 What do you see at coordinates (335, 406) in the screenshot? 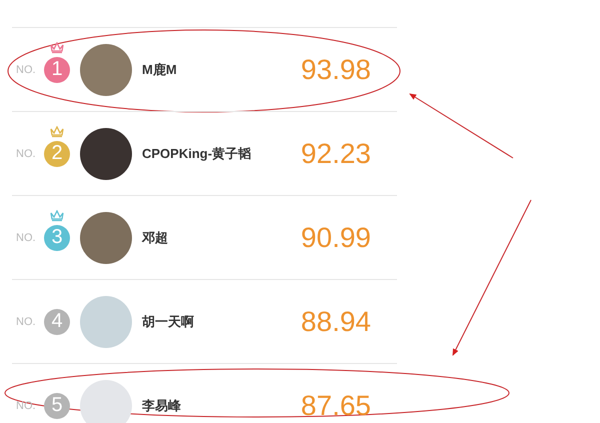
I see `score: 87.65` at bounding box center [335, 406].